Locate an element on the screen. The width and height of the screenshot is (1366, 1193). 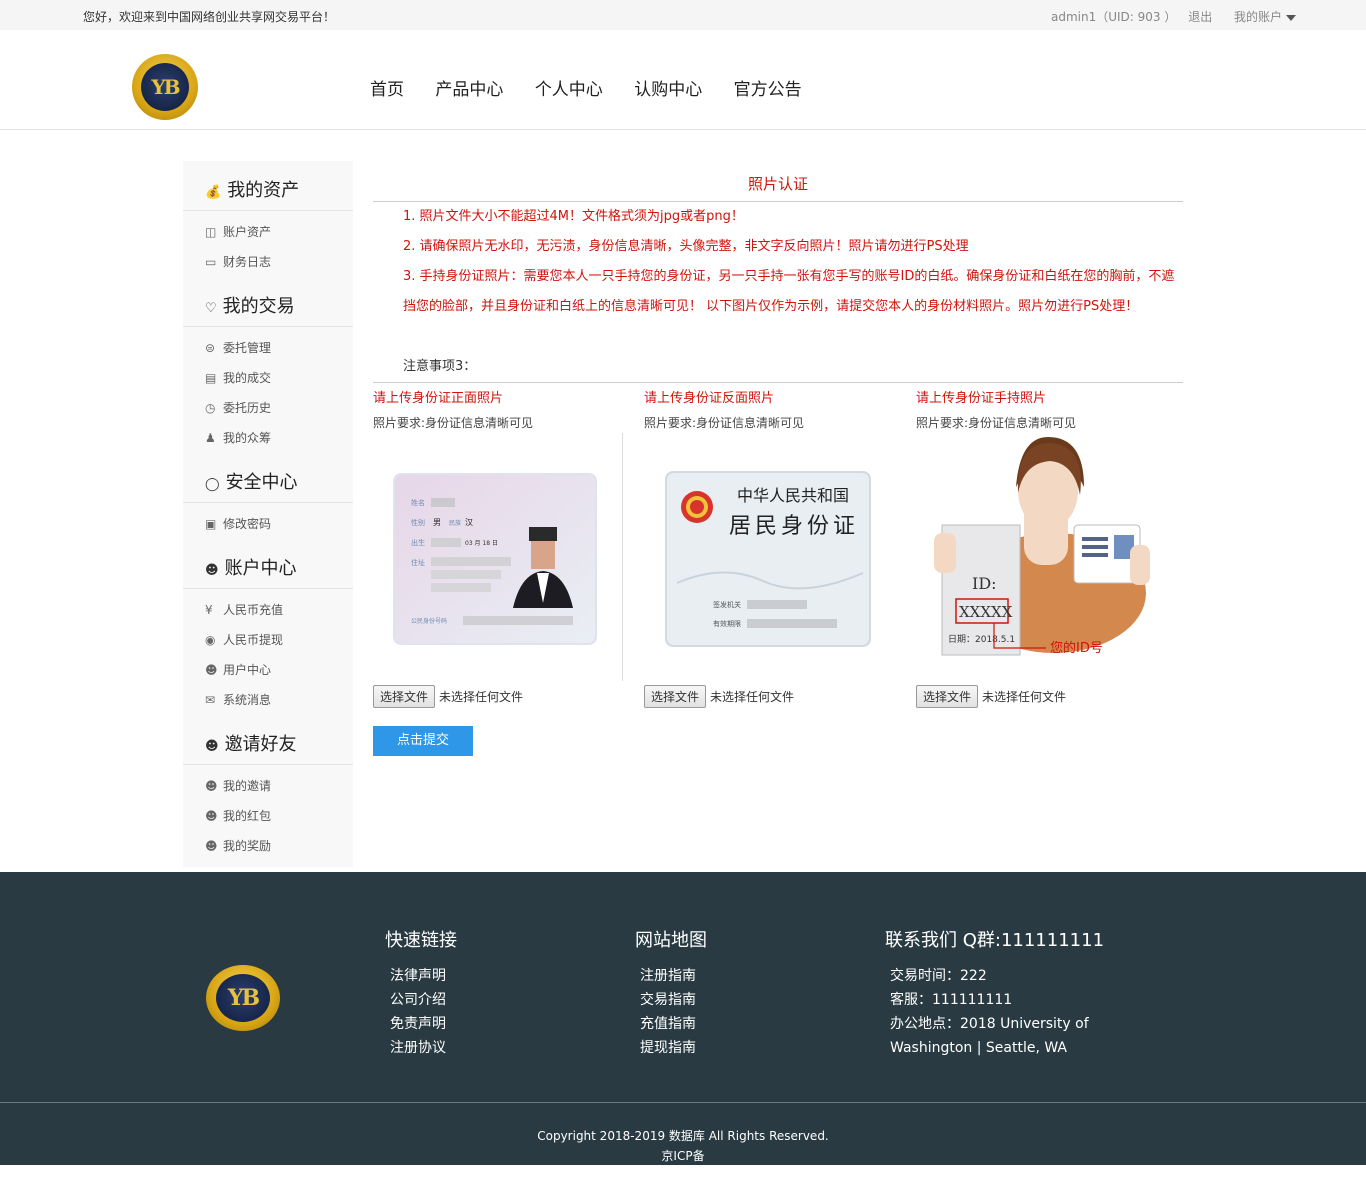
icp-link: 京ICP备 is located at coordinates (683, 1156).